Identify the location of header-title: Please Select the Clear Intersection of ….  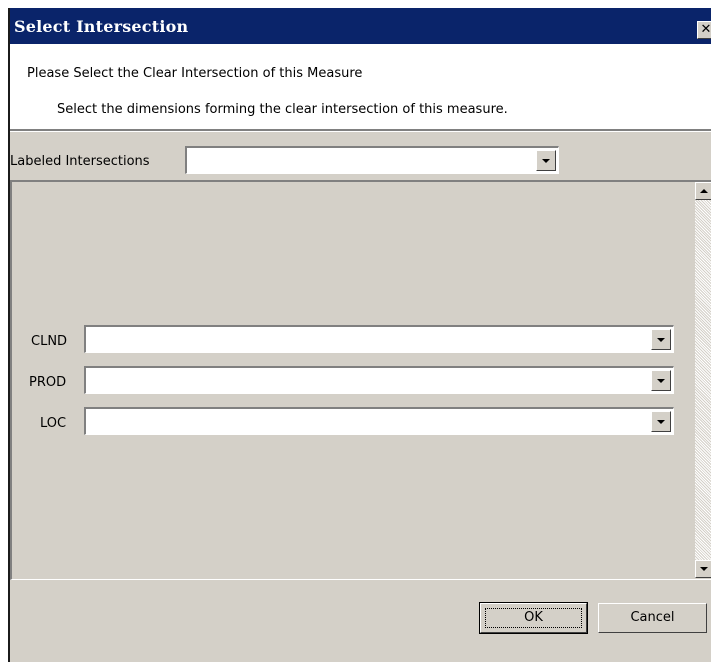
(195, 73).